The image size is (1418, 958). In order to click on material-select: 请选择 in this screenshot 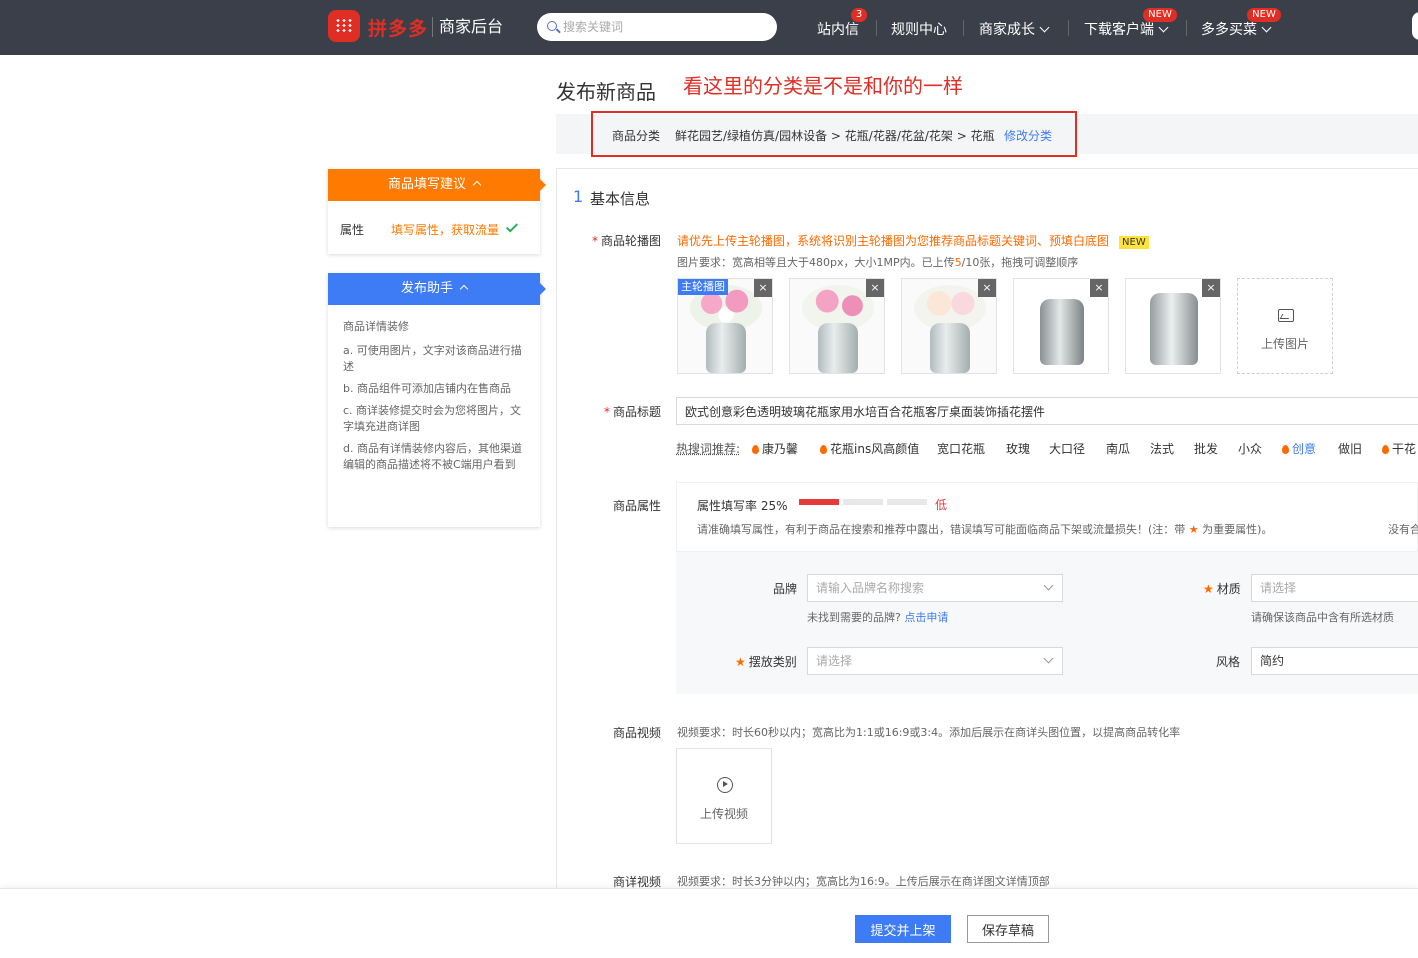, I will do `click(1334, 588)`.